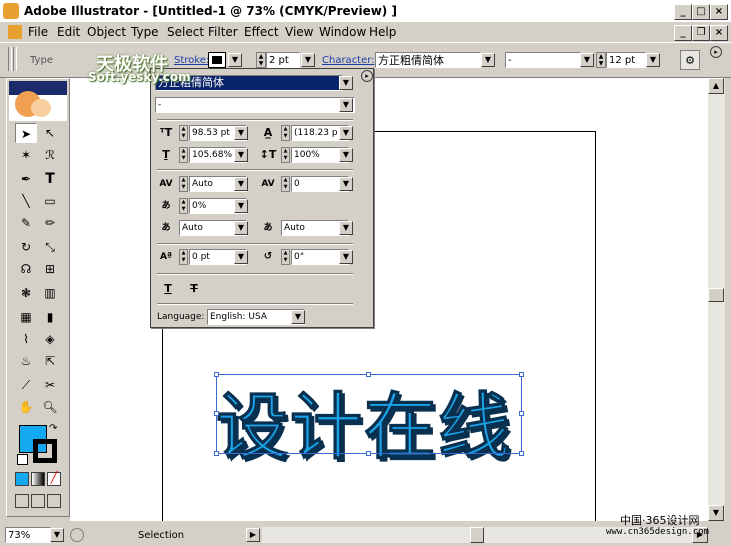 The image size is (731, 546). I want to click on rotation-spinner: ▲ ▼, so click(285, 257).